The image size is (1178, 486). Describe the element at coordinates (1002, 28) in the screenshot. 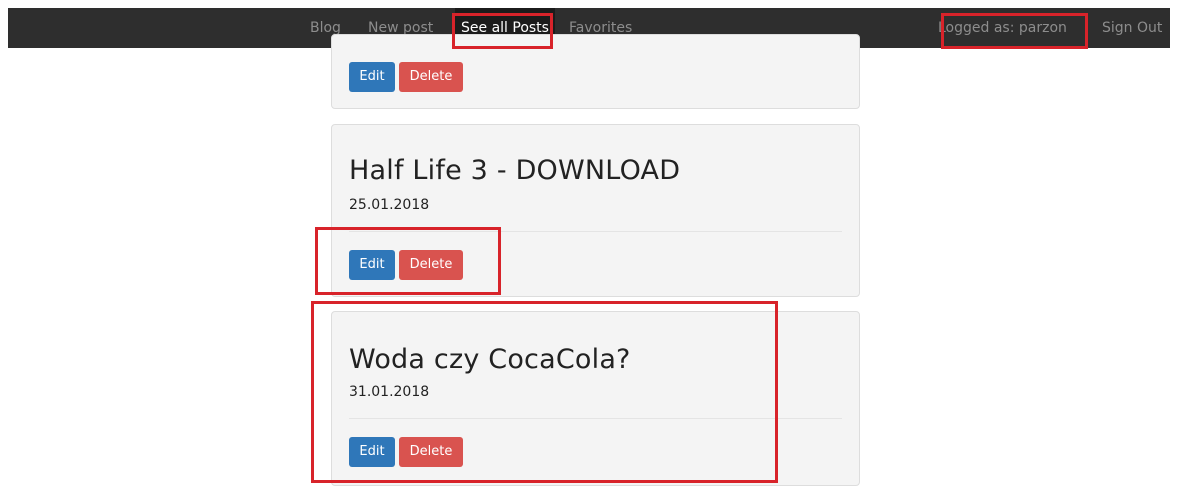

I see `logged-as-label: Logged as: parzon` at that location.